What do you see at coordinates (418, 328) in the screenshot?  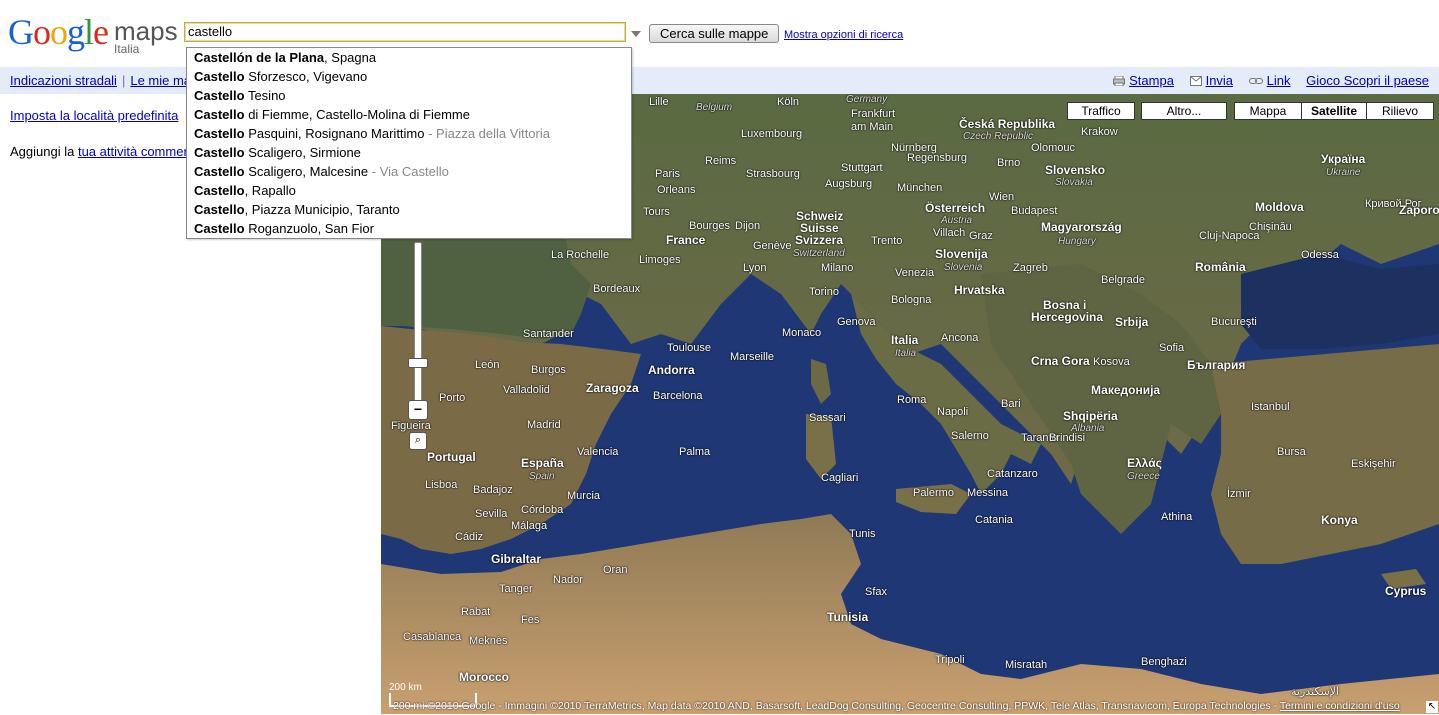 I see `zoom-slider-track` at bounding box center [418, 328].